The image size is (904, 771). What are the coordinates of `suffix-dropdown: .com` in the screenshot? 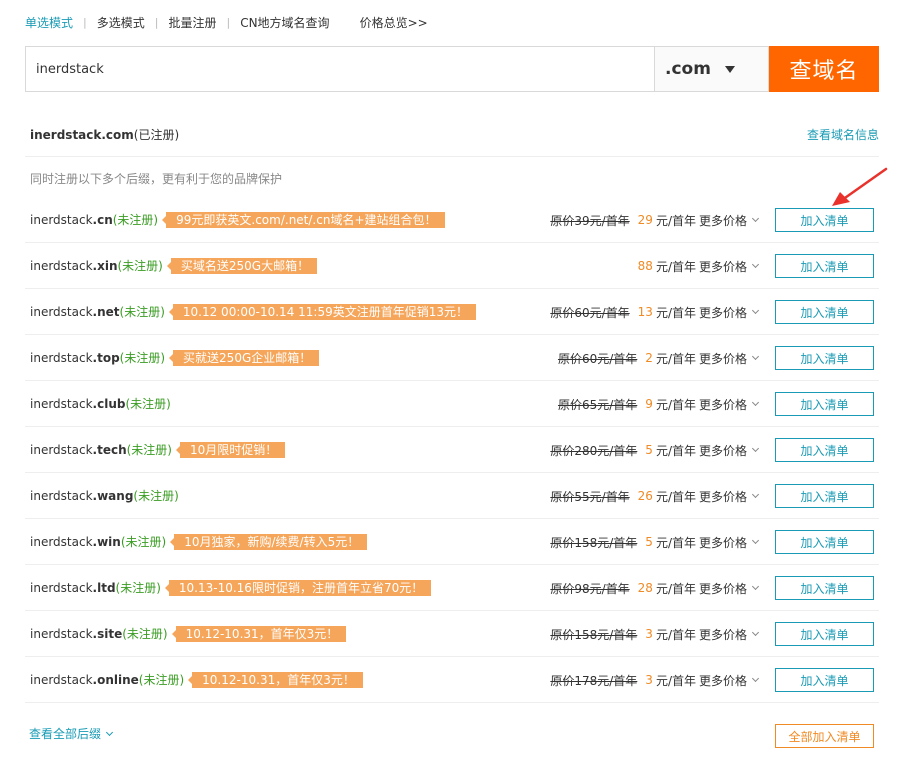 It's located at (711, 69).